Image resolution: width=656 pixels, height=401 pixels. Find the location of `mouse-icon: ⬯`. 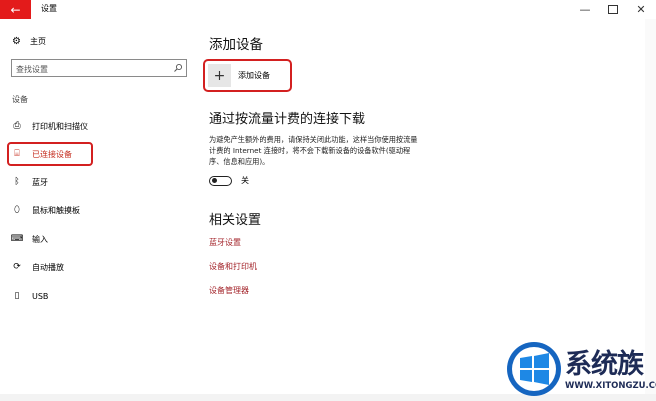

mouse-icon: ⬯ is located at coordinates (17, 210).